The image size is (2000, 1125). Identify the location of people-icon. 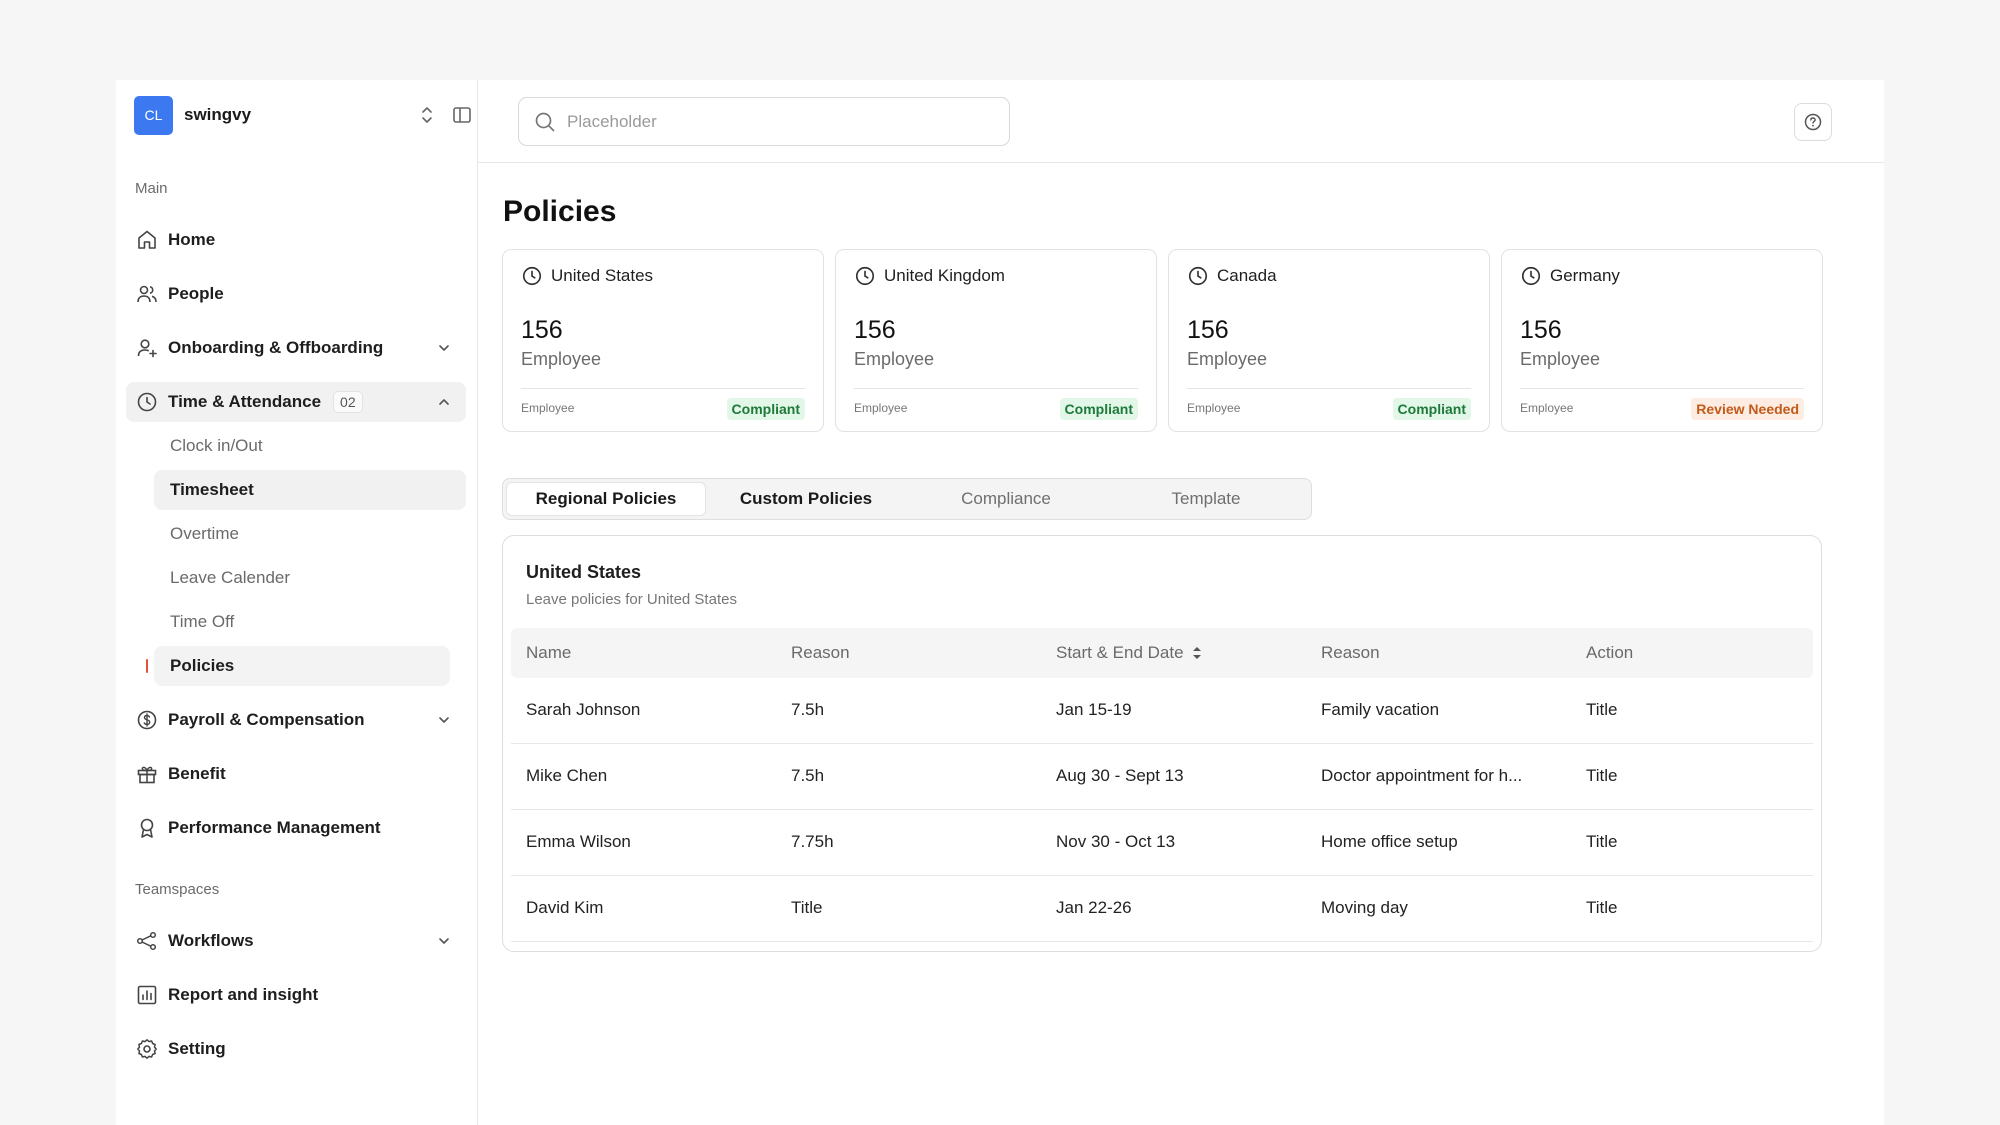
(147, 294).